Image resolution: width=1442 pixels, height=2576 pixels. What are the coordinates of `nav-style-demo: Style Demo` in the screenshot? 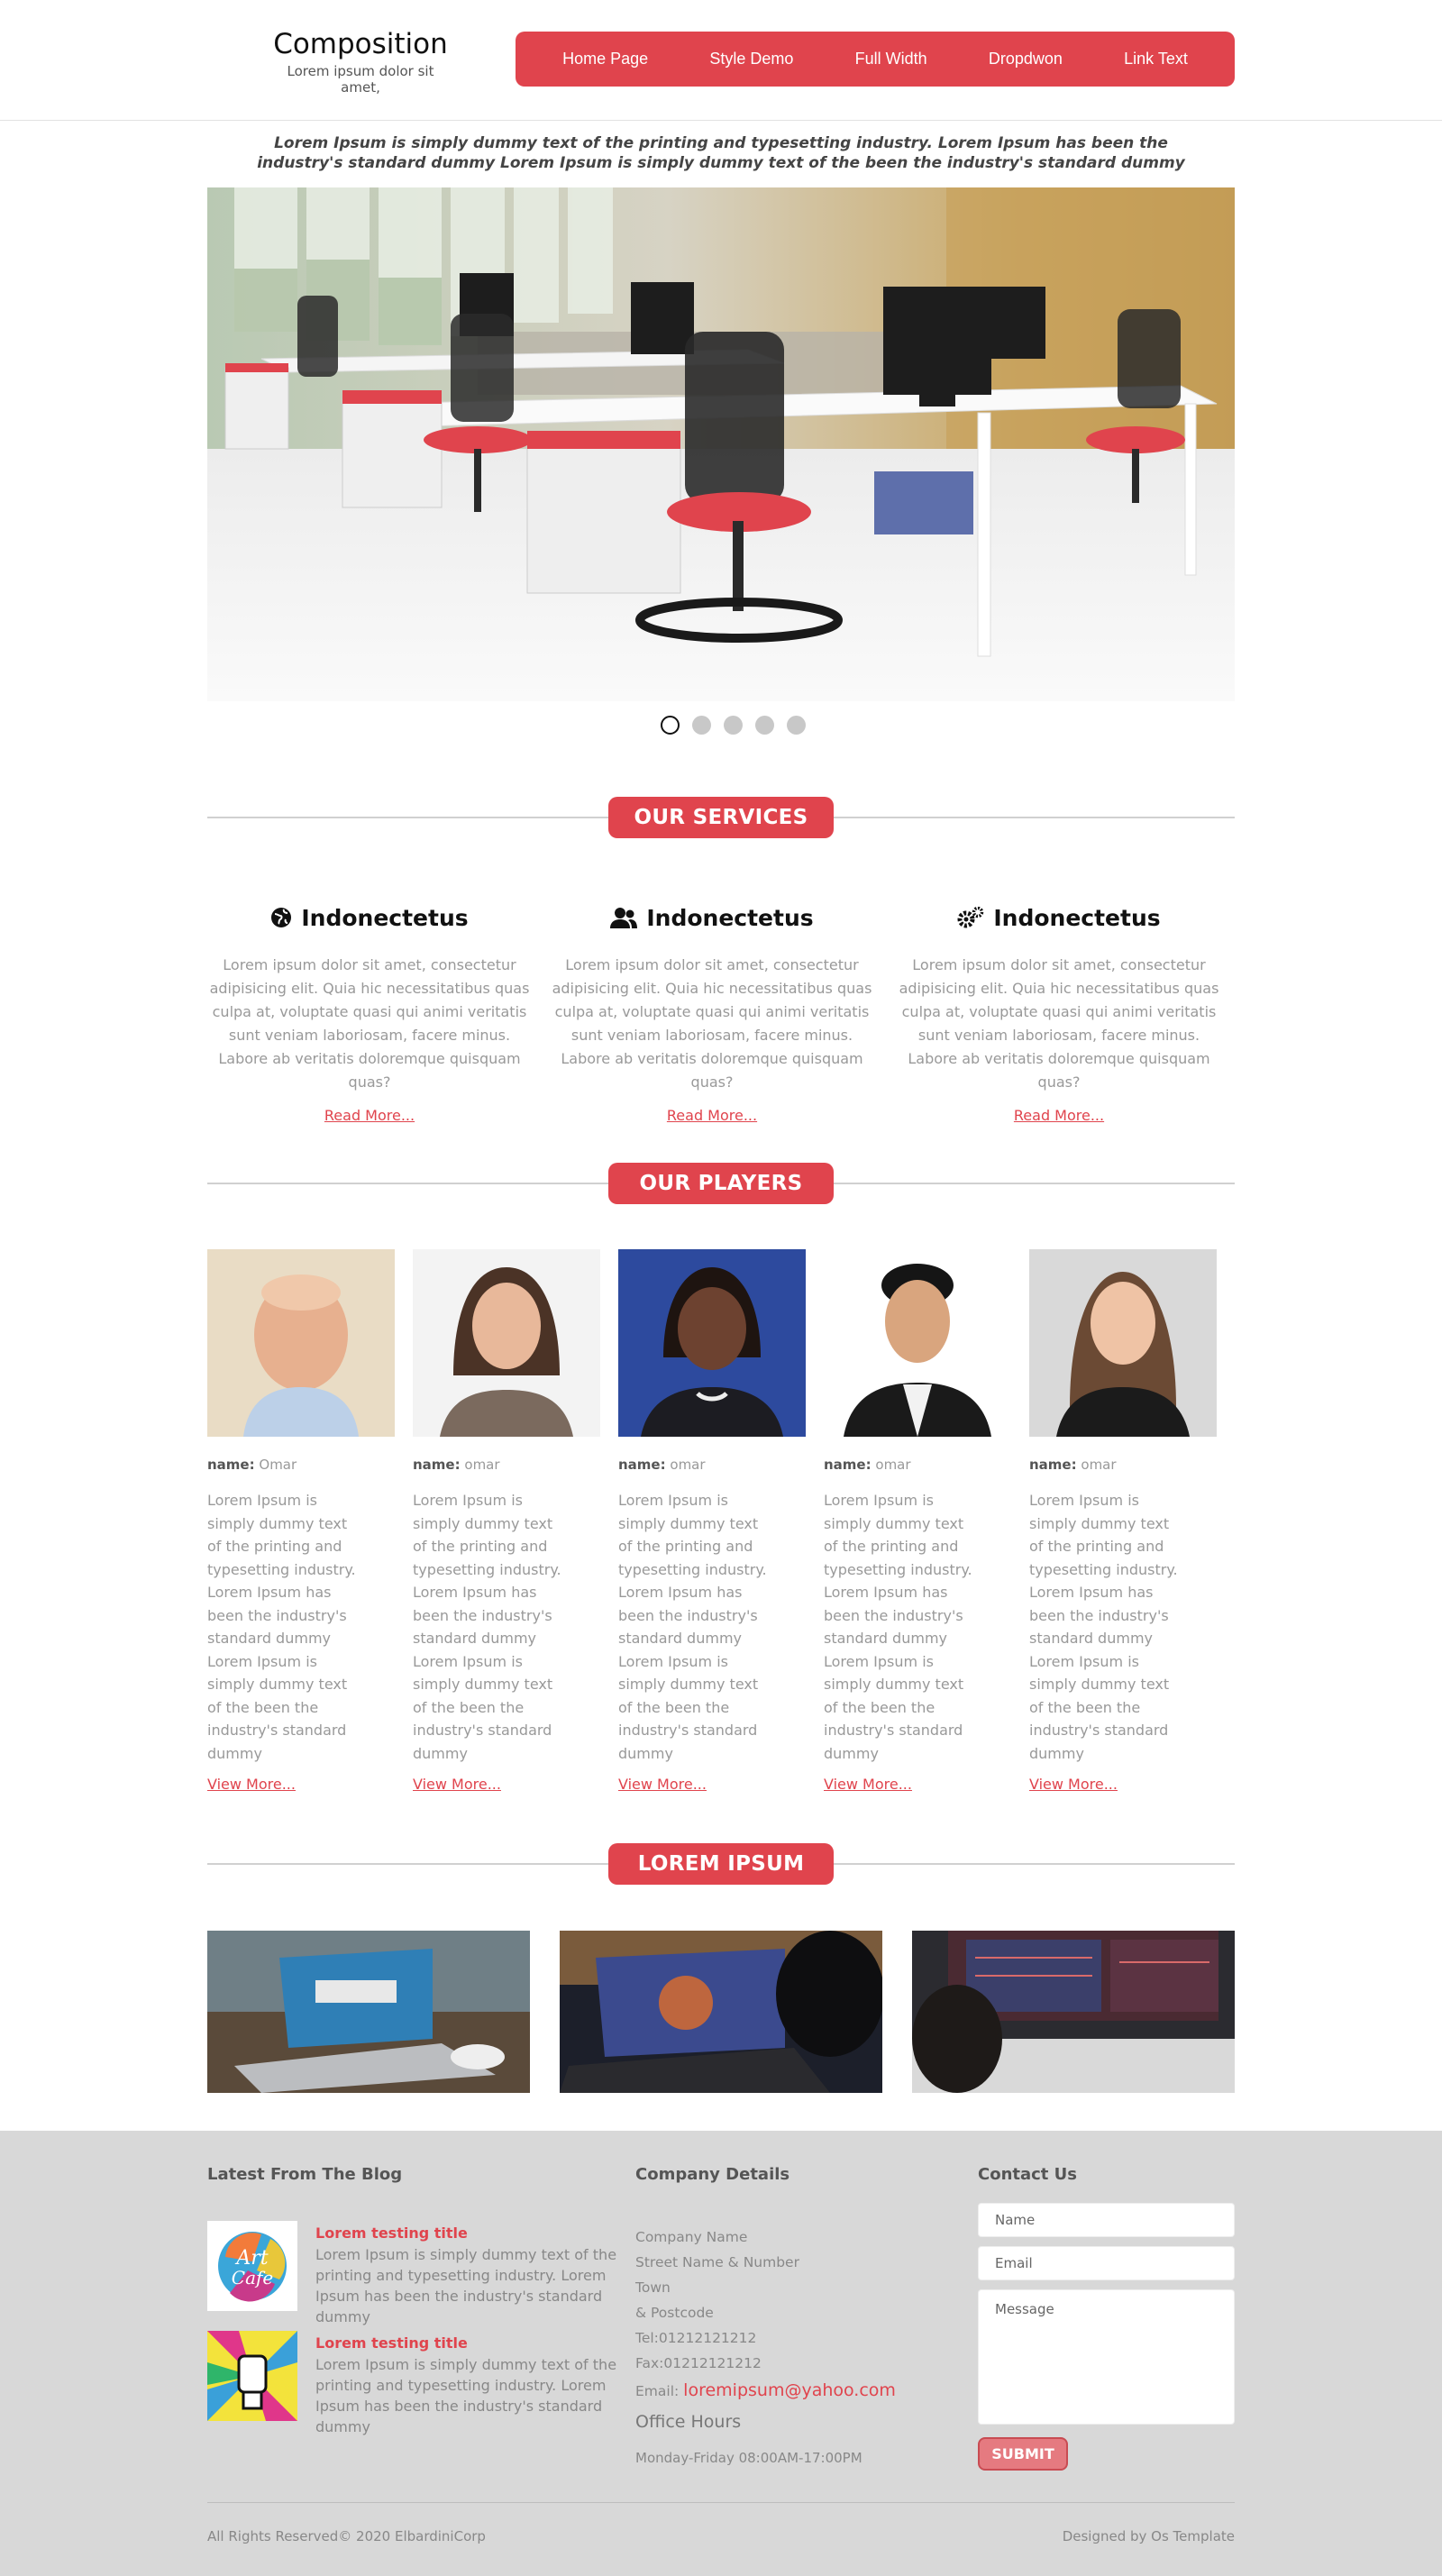 It's located at (751, 59).